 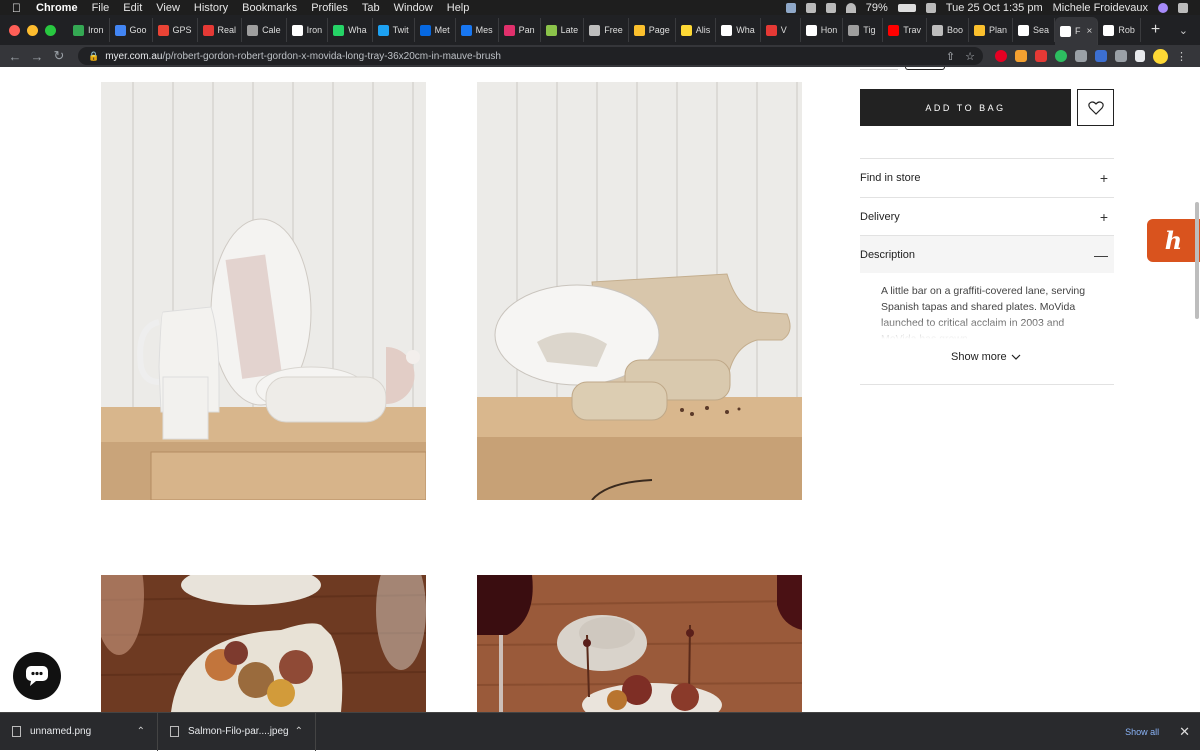 I want to click on show-more-button: Show more, so click(x=986, y=357).